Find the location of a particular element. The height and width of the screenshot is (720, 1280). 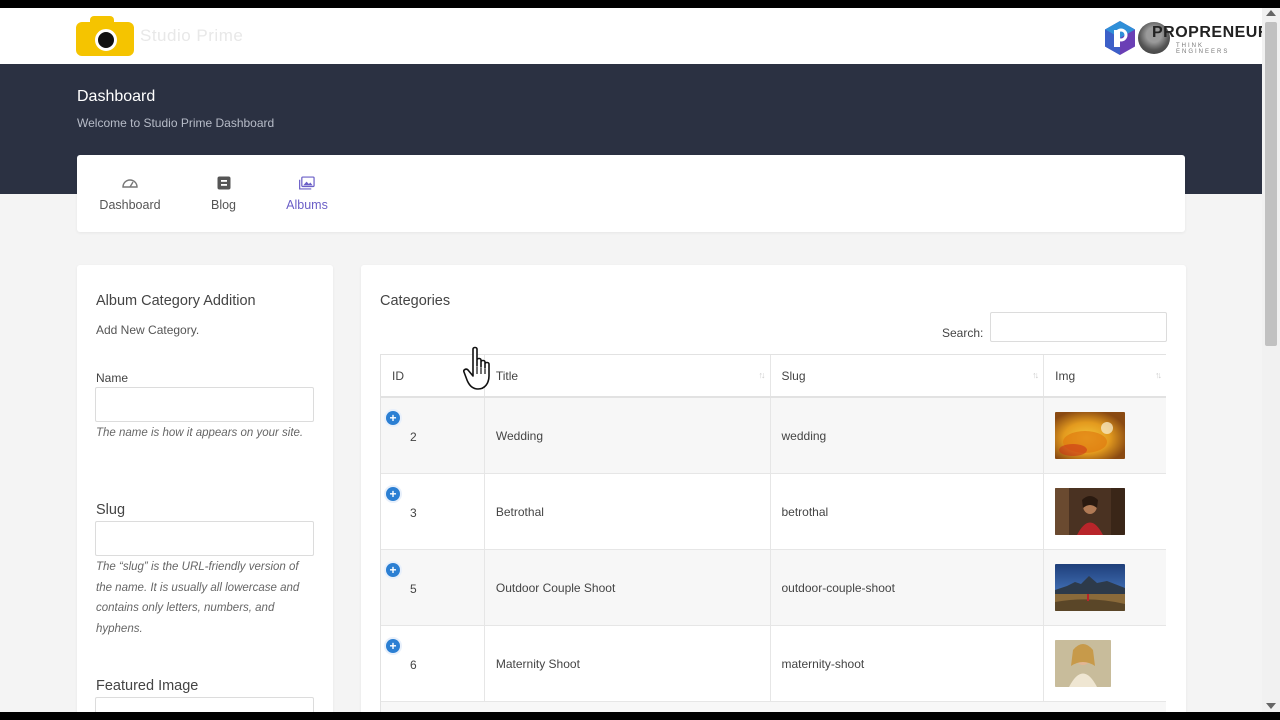

table-row is located at coordinates (773, 707).